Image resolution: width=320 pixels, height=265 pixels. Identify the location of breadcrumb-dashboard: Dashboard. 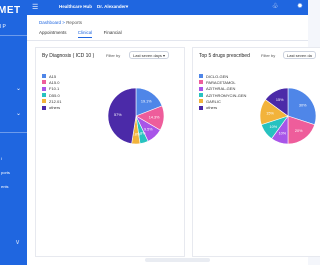
(50, 22).